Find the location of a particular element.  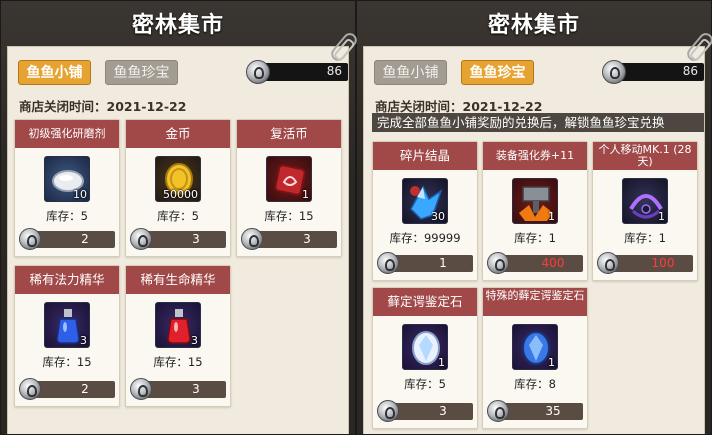

shop-item-card: 特殊的藓定谔鉴定石 1 库存：8 35 is located at coordinates (535, 358).